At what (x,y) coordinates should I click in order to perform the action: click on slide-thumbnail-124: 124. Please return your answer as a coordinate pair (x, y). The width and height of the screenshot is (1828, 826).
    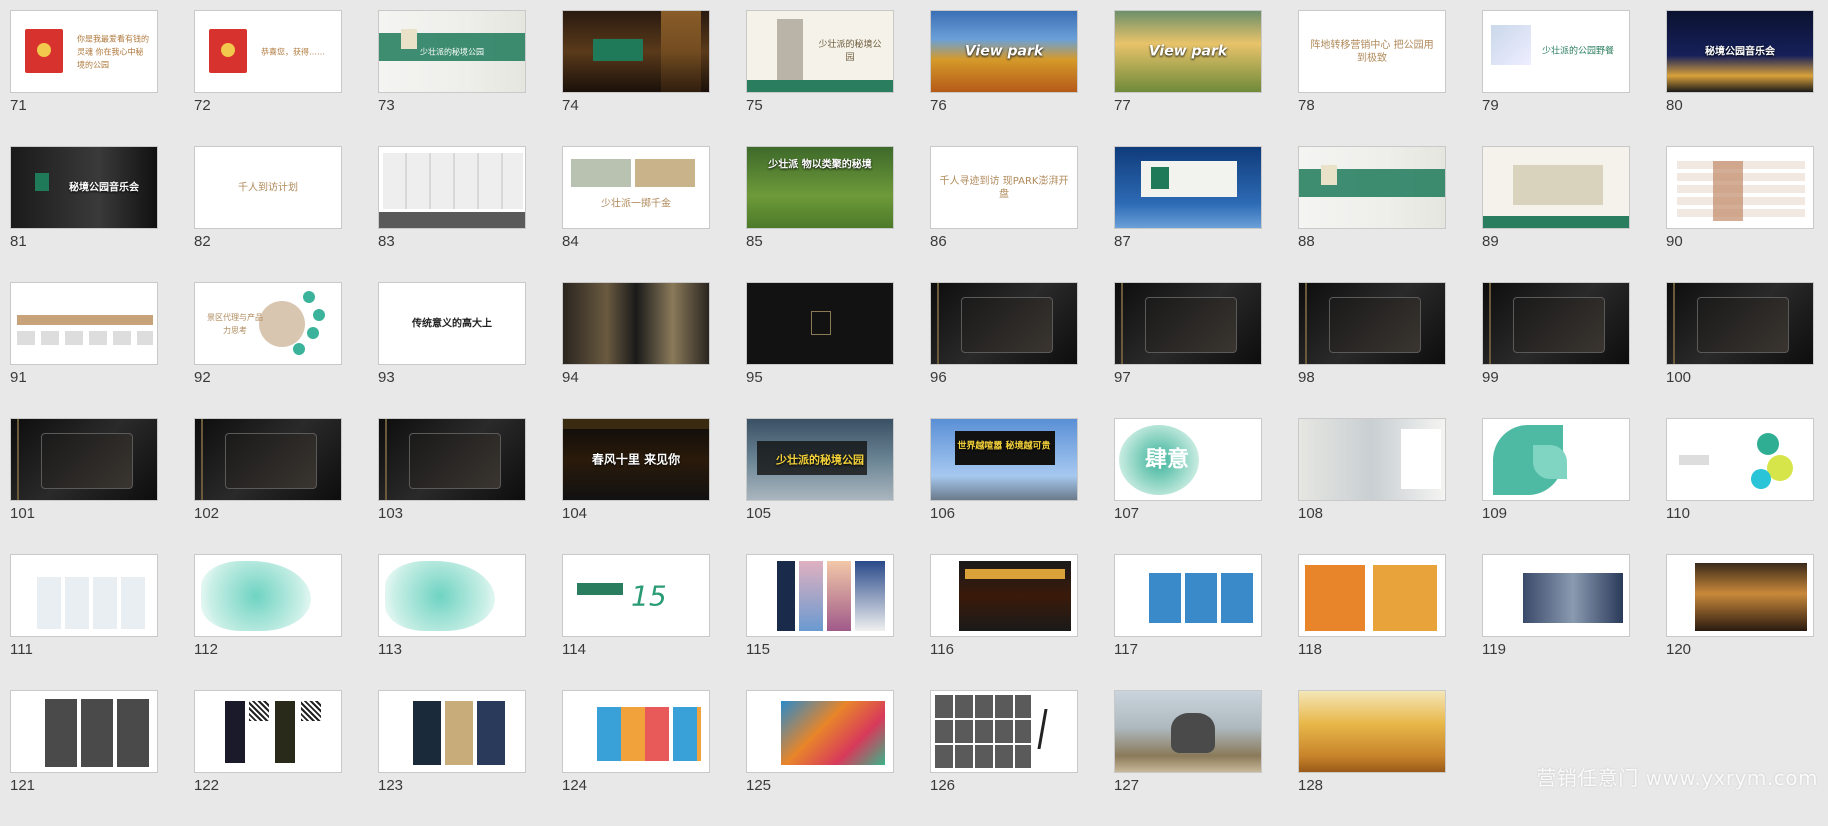
    Looking at the image, I should click on (636, 758).